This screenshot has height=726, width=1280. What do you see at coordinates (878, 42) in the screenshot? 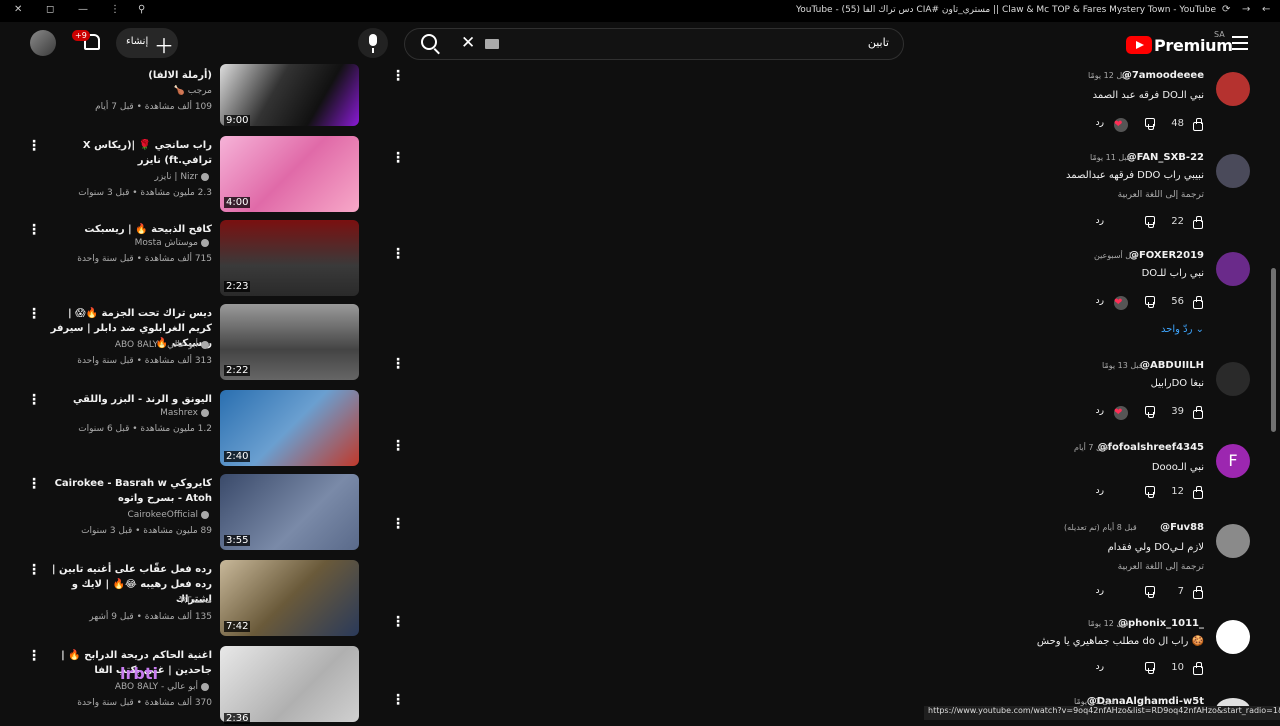
I see `search-input: تابين` at bounding box center [878, 42].